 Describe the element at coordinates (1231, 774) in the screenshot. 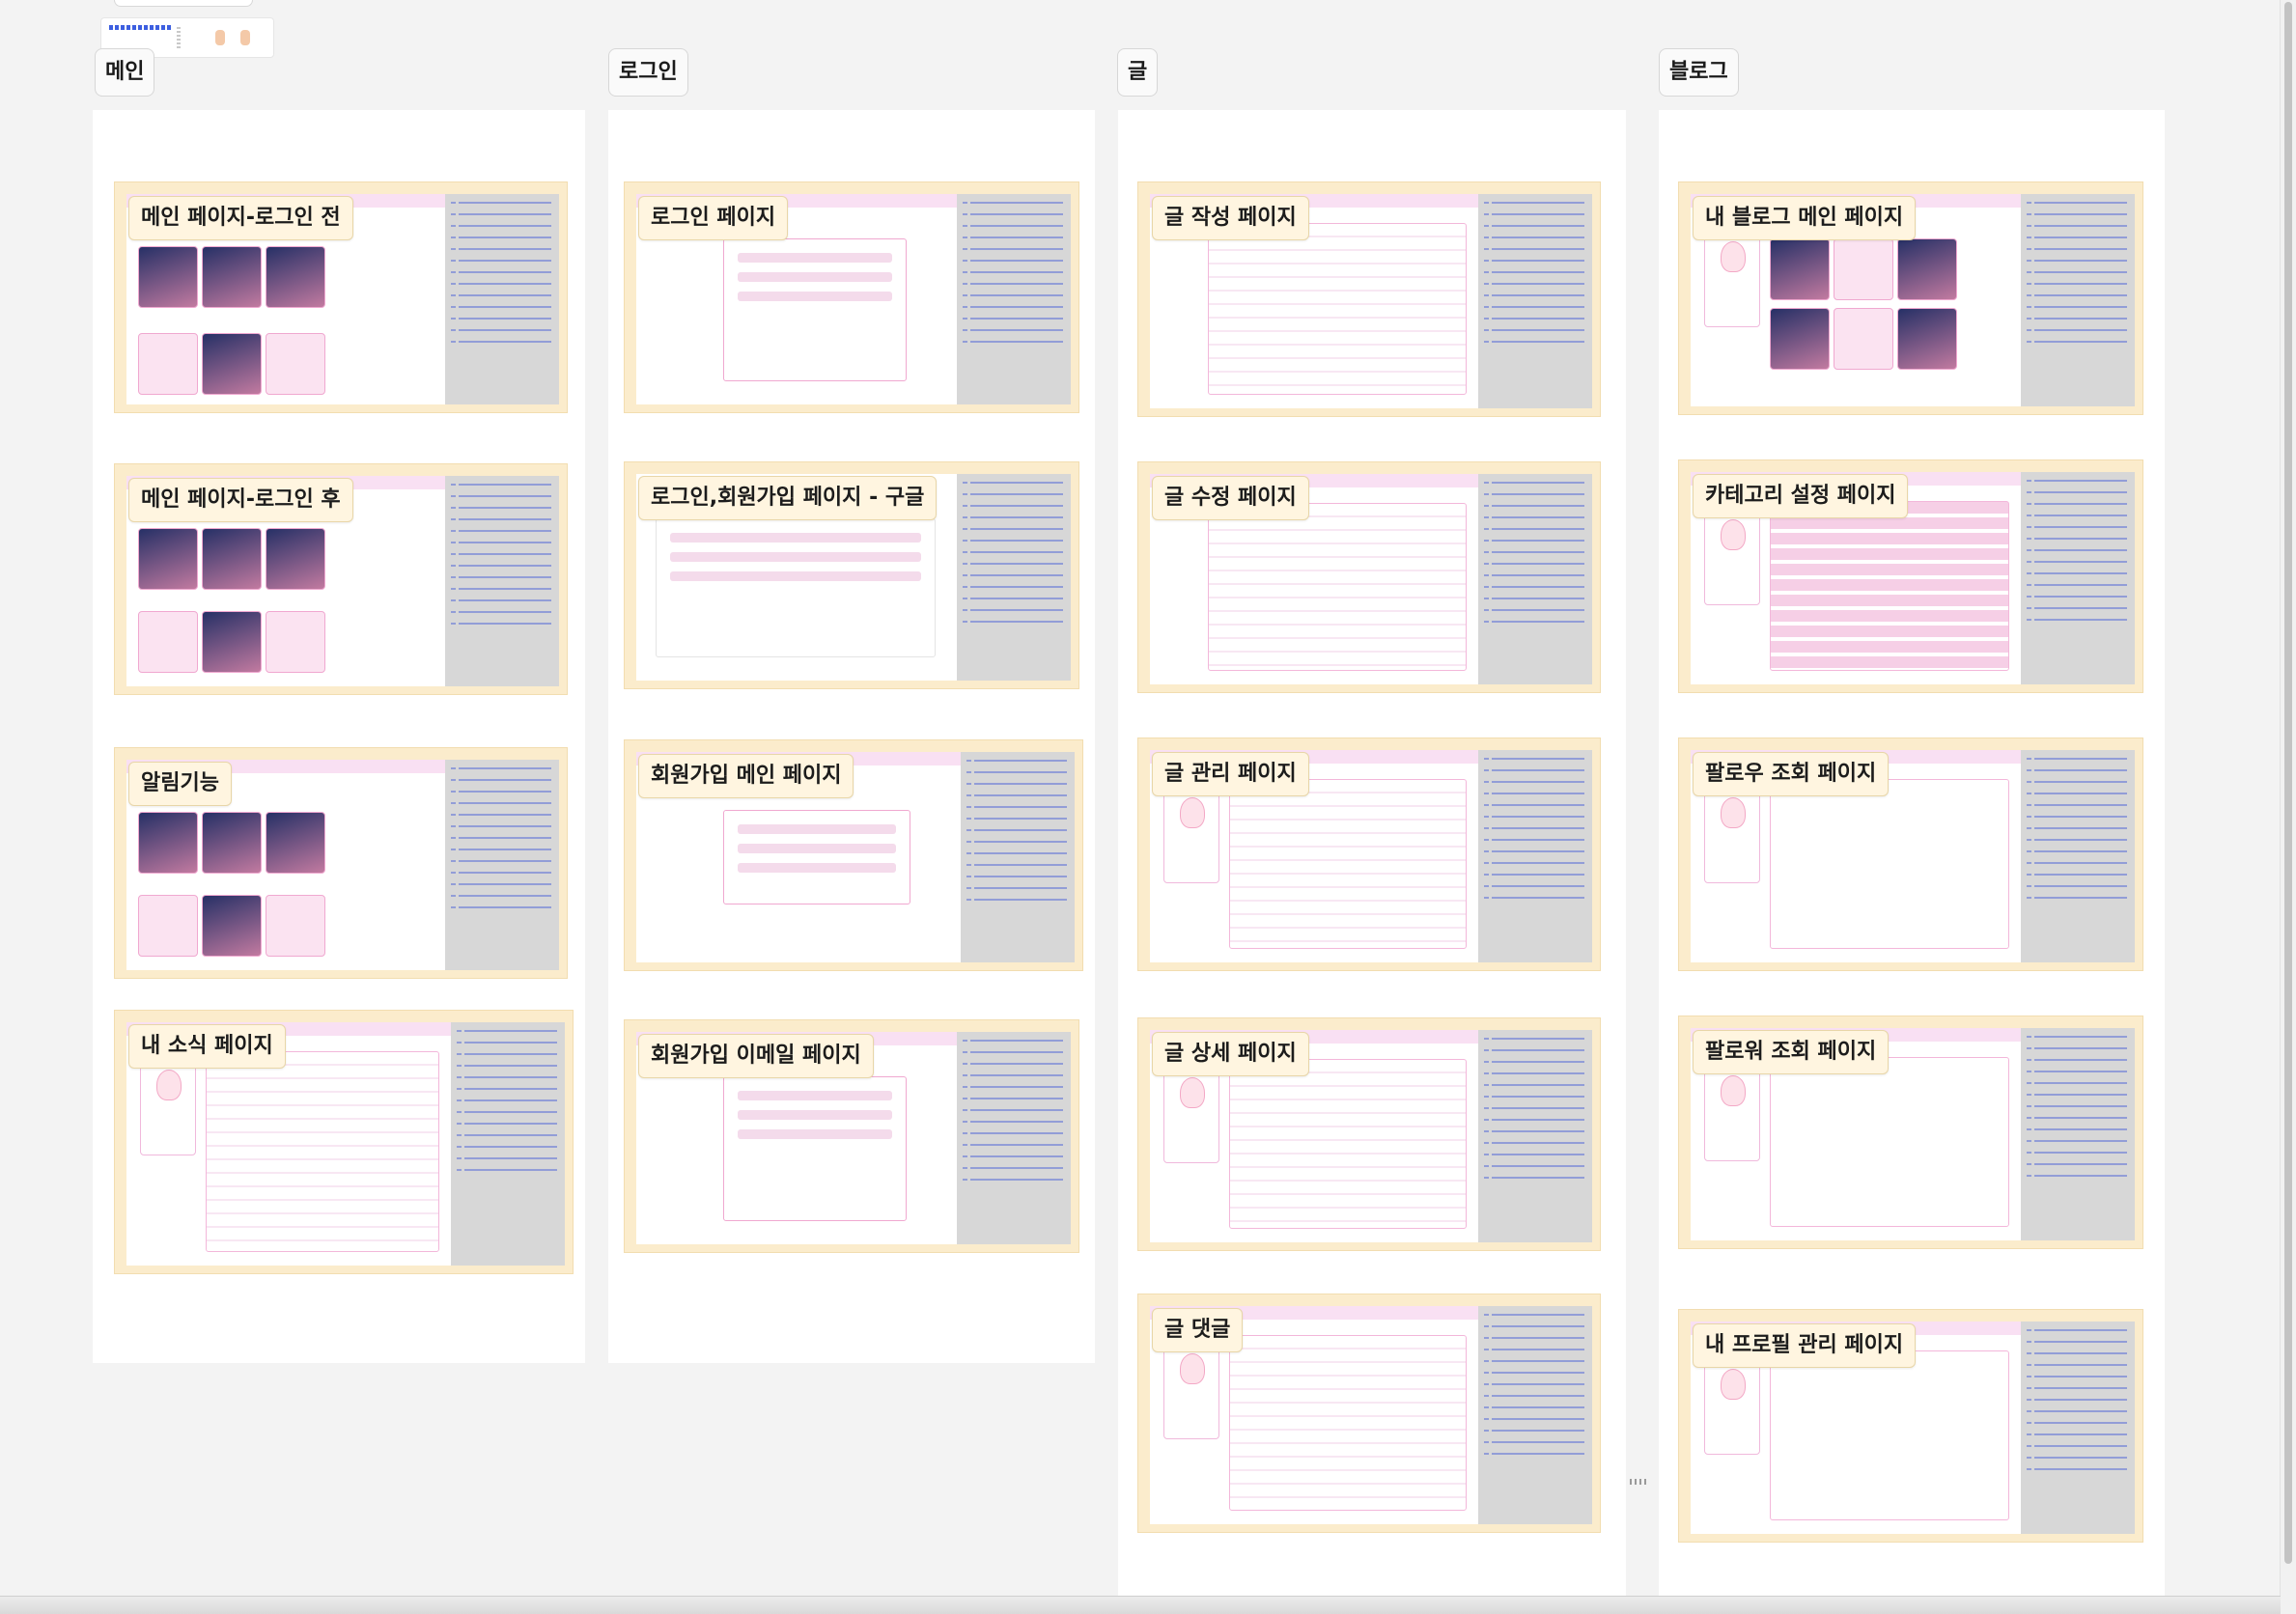

I see `frame-title: 글 관리 페이지` at that location.